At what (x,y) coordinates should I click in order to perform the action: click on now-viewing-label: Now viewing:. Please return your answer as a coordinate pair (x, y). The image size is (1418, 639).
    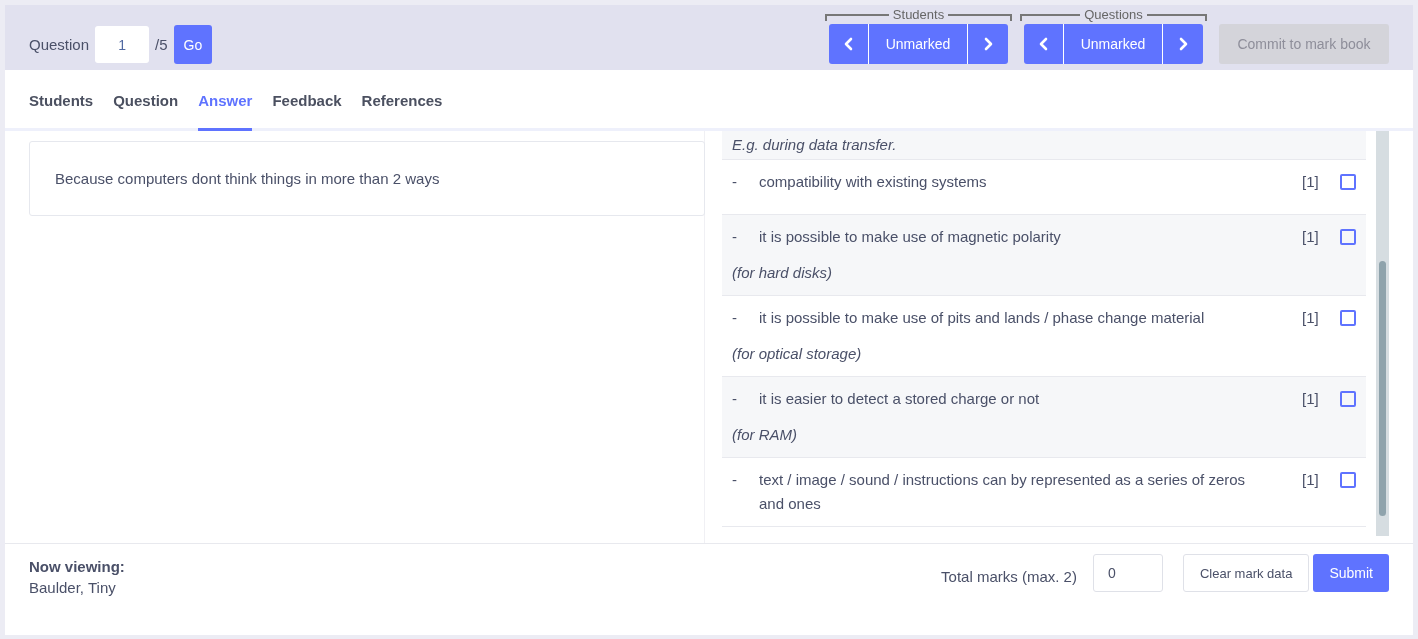
    Looking at the image, I should click on (77, 566).